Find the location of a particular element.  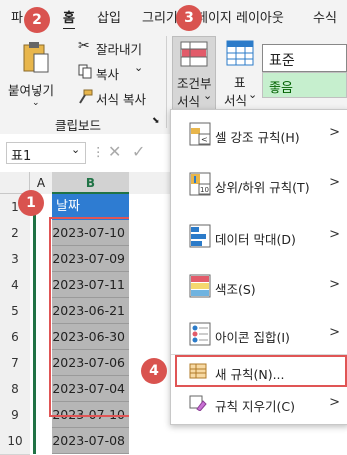

row-header: 9 is located at coordinates (15, 415).